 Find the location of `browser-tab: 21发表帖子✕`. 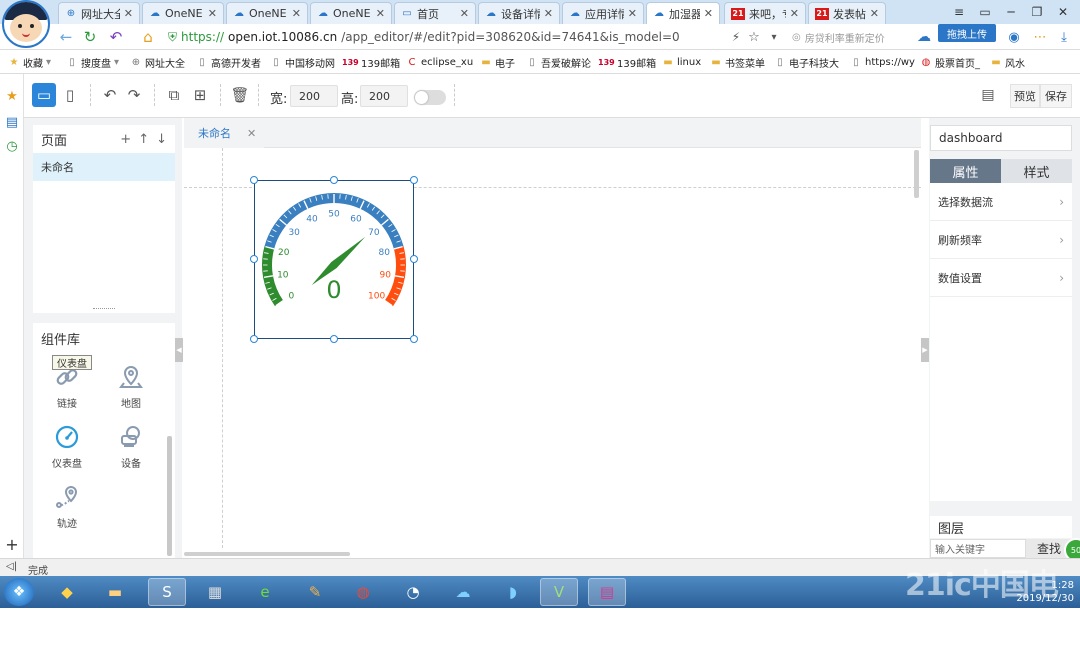

browser-tab: 21发表帖子✕ is located at coordinates (847, 13).